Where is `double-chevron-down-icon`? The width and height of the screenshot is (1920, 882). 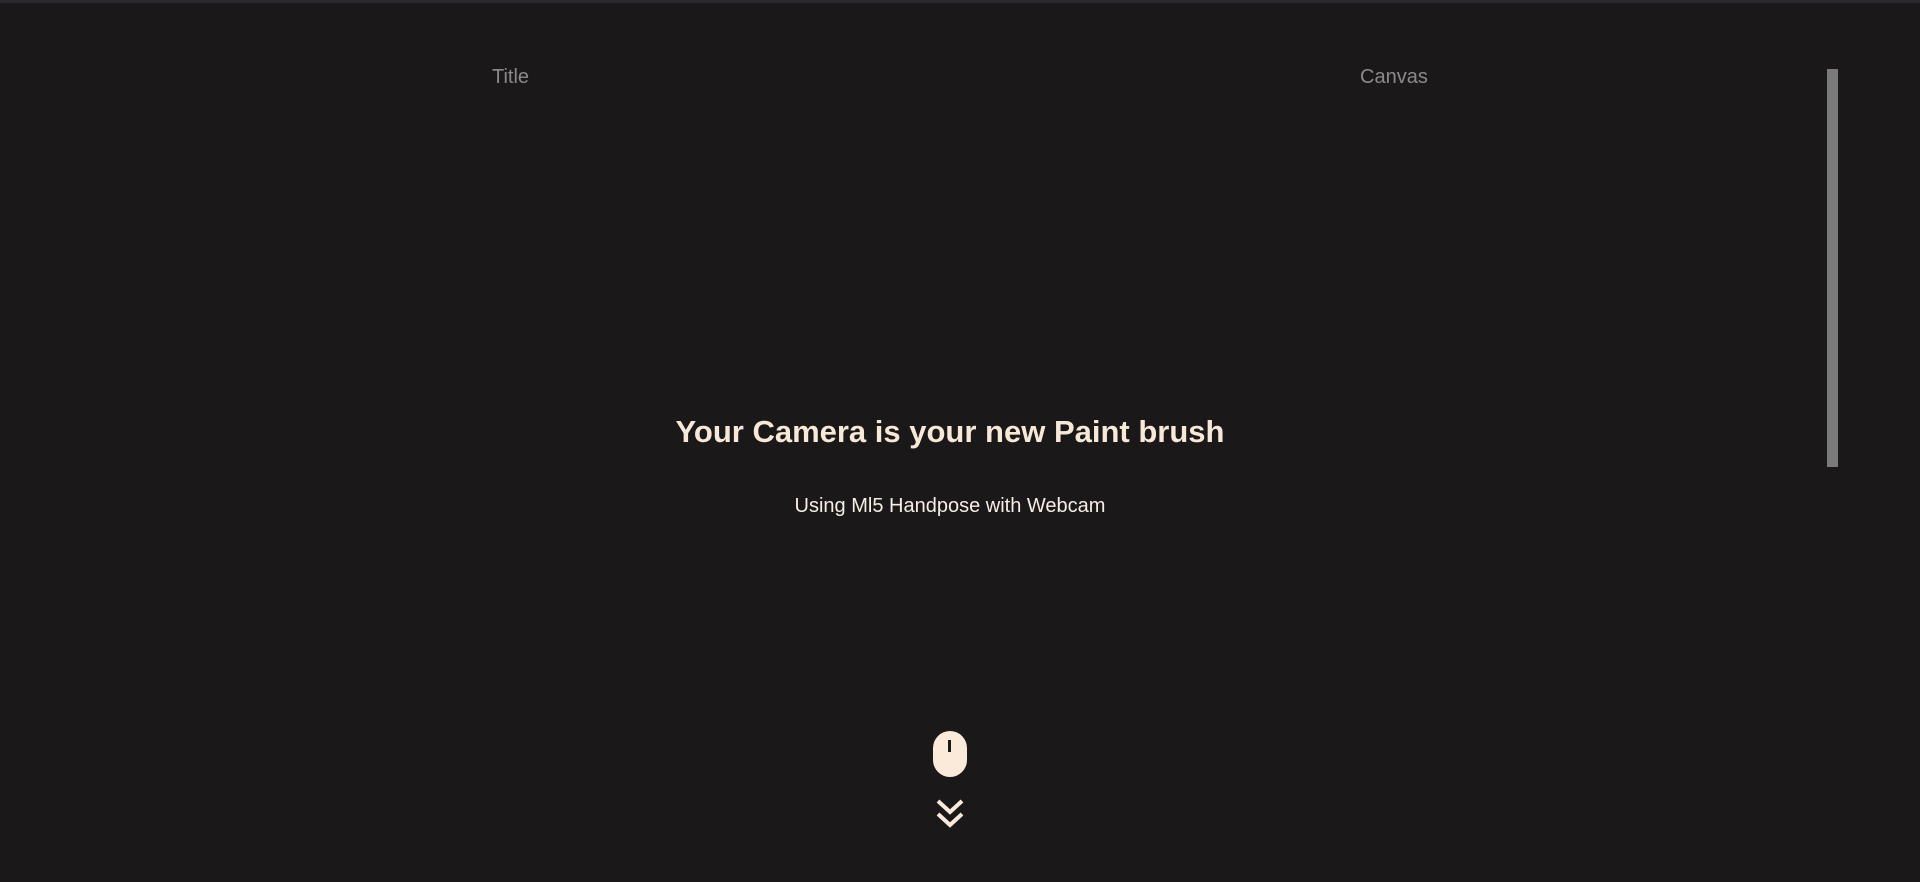 double-chevron-down-icon is located at coordinates (950, 814).